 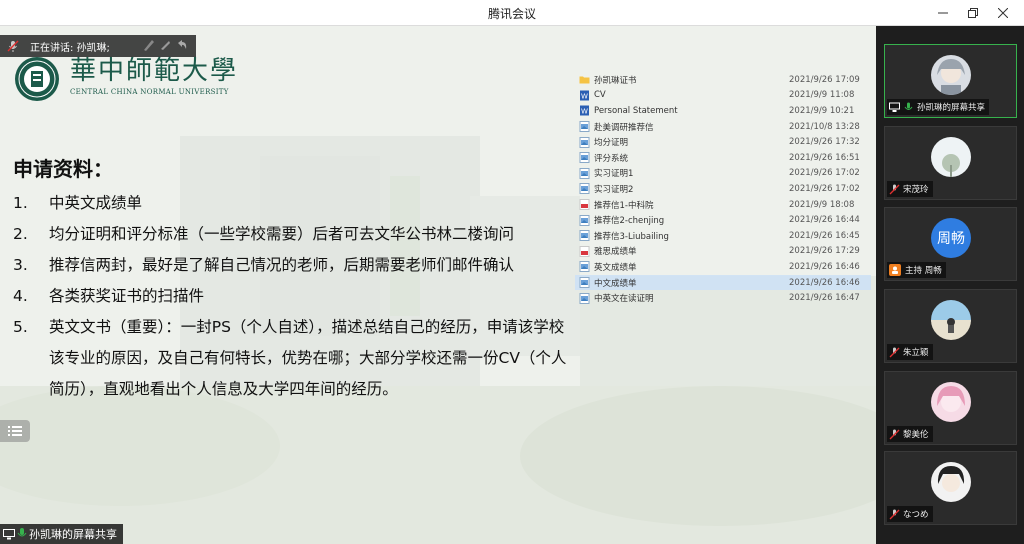 I want to click on participant-tile: 朱立颖, so click(x=950, y=326).